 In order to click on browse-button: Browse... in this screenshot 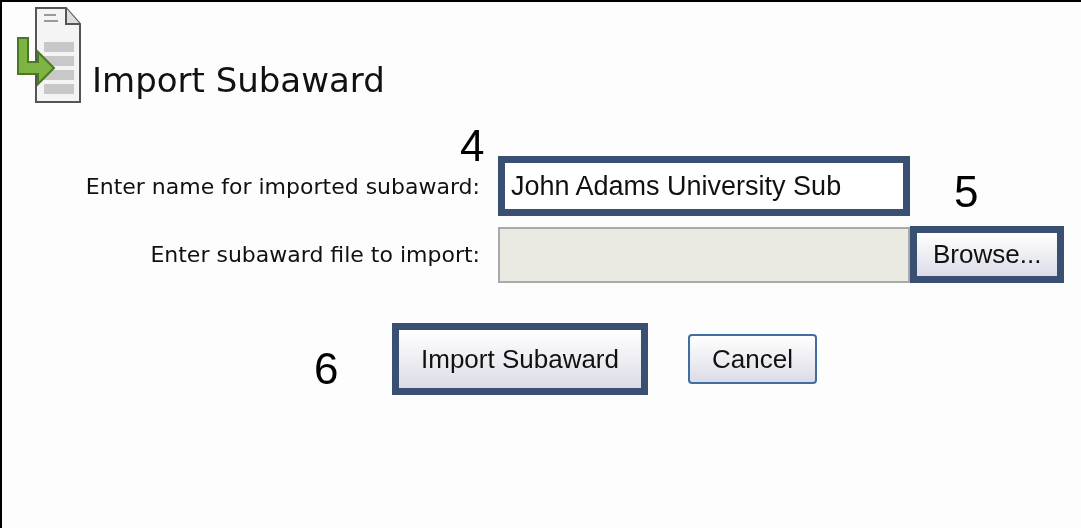, I will do `click(987, 254)`.